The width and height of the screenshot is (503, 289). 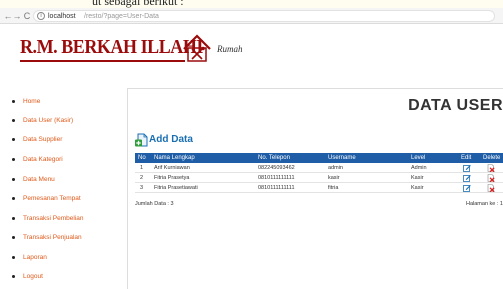 I want to click on sidebar-item-data-supplier: Data Supplier, so click(x=37, y=140).